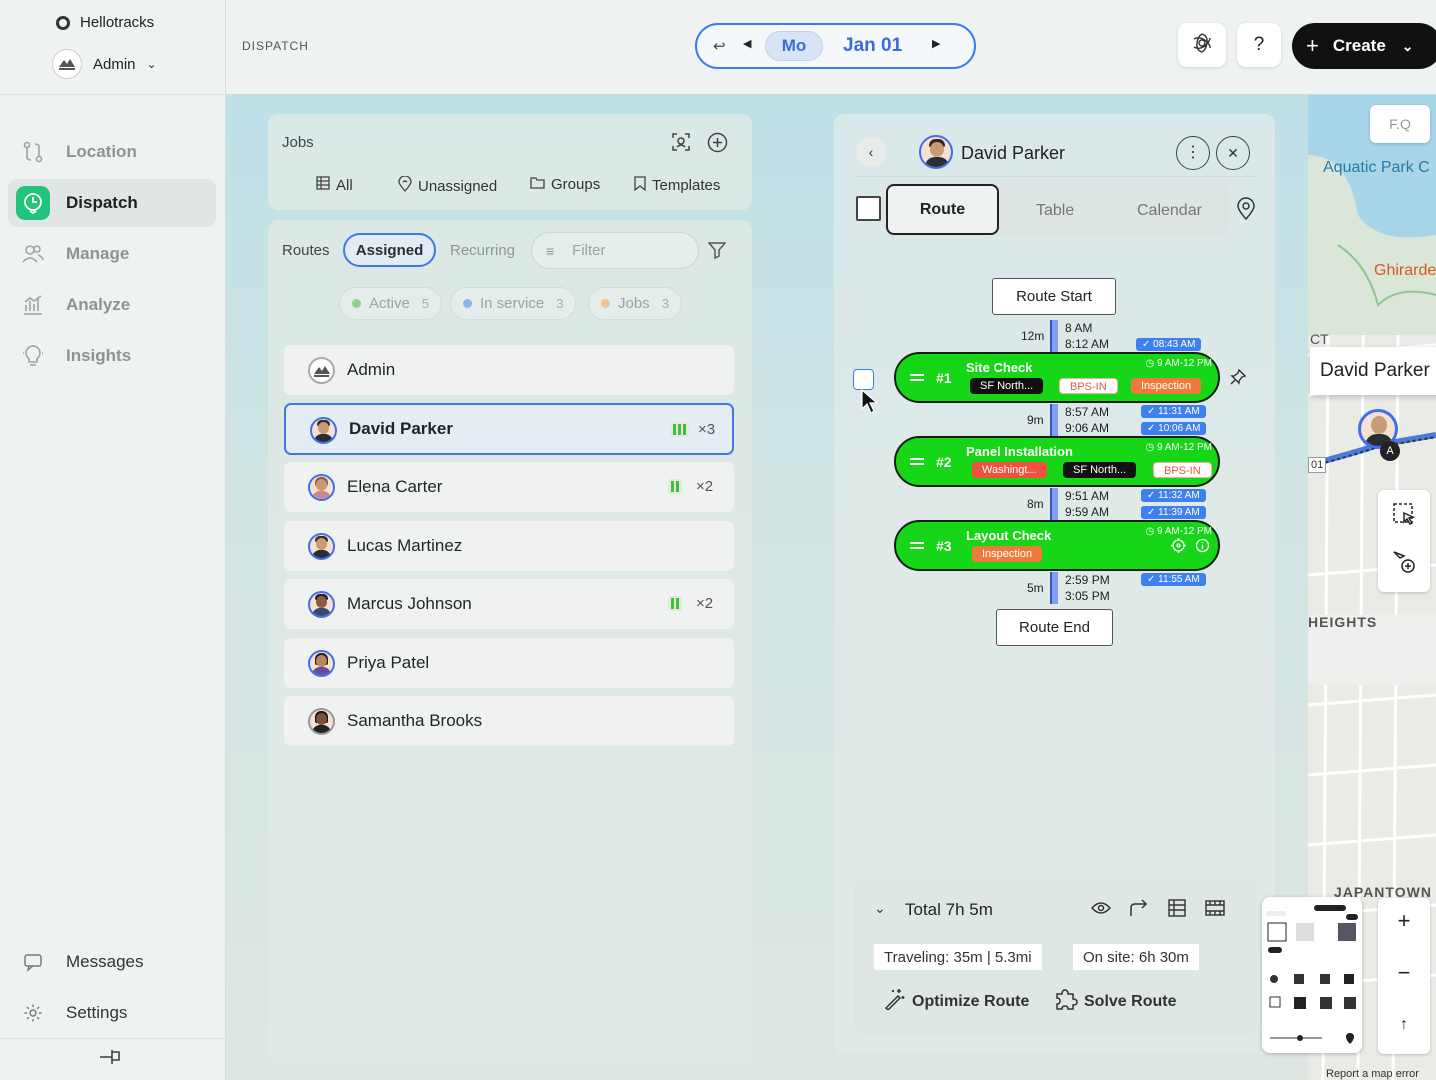  Describe the element at coordinates (1115, 1001) in the screenshot. I see `solve-route-button: Solve Route` at that location.